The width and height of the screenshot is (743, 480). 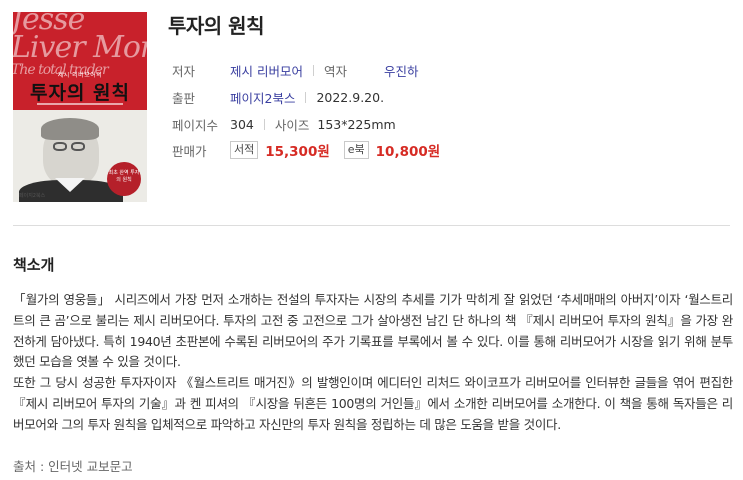 I want to click on source-credit: 출처 : 인터넷 교보문고, so click(x=73, y=466).